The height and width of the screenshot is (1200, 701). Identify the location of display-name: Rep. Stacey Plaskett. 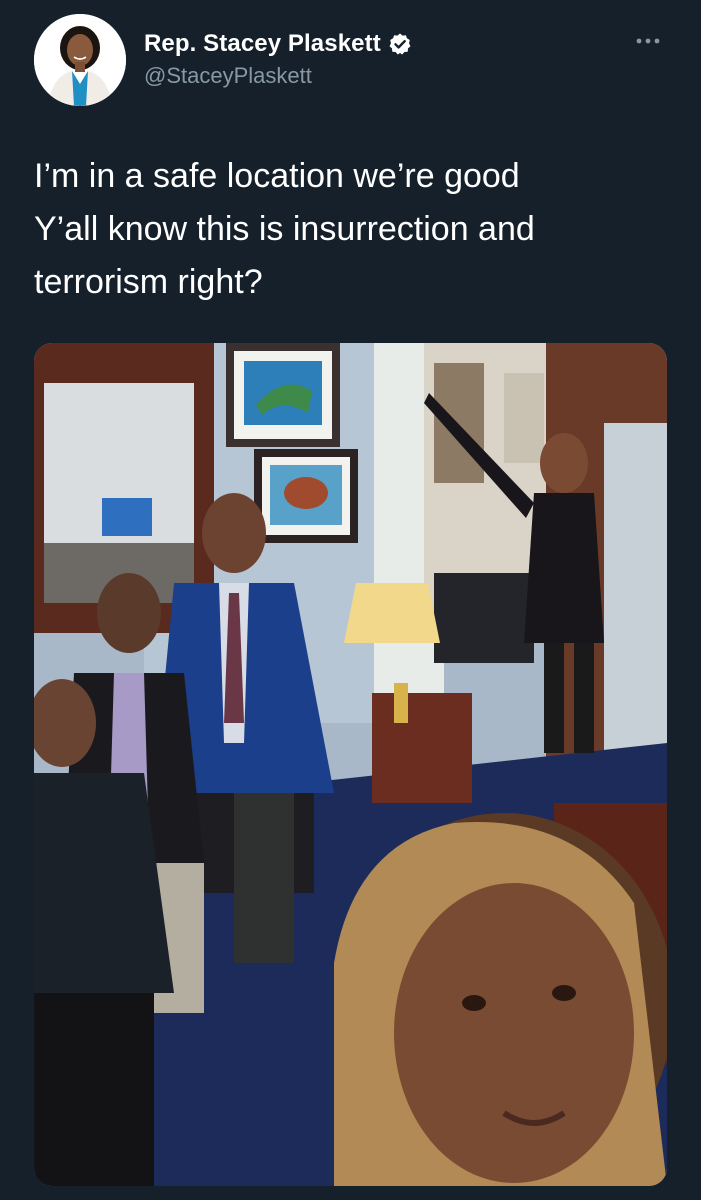
(262, 44).